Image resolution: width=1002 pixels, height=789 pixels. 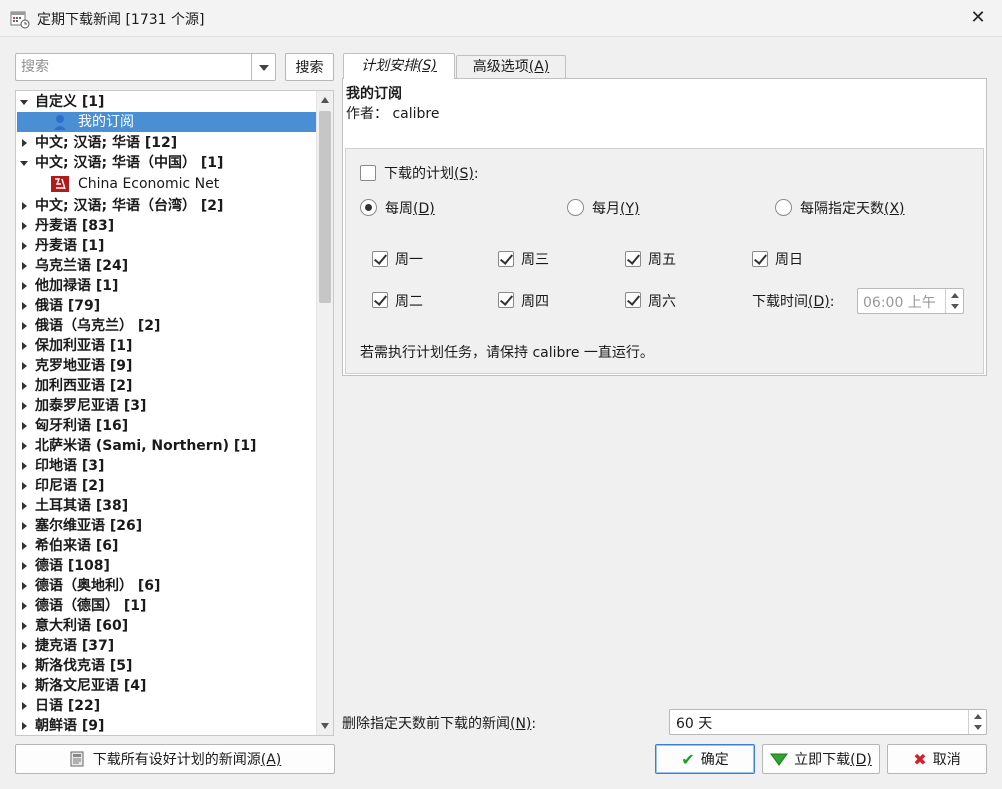 I want to click on download-time-input: 06:00 上午, so click(x=910, y=301).